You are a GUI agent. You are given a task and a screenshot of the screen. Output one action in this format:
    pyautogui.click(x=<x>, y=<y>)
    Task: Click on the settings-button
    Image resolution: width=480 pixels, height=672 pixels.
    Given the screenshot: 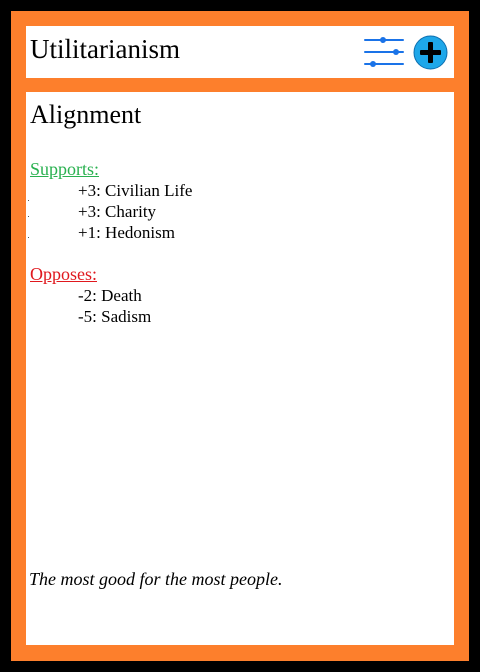 What is the action you would take?
    pyautogui.click(x=384, y=53)
    